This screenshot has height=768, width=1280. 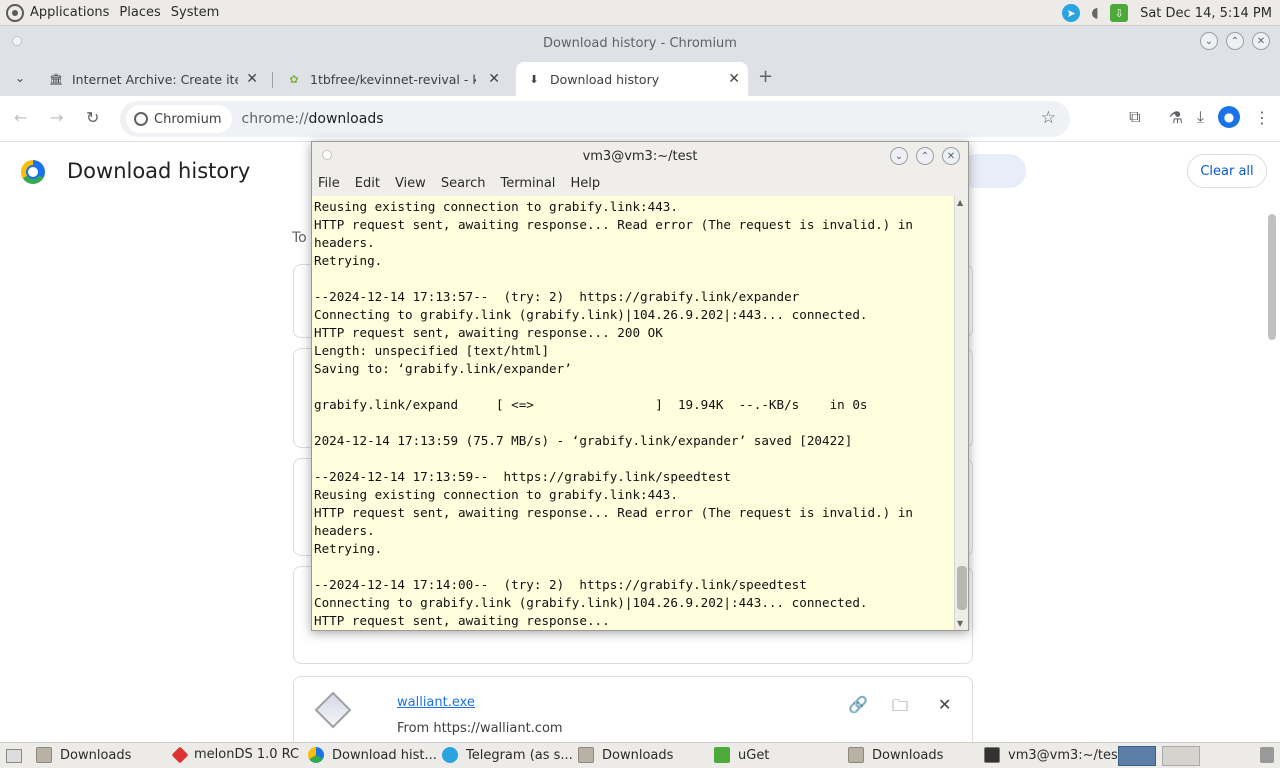 What do you see at coordinates (1176, 117) in the screenshot?
I see `labs-flask-icon: ⚗` at bounding box center [1176, 117].